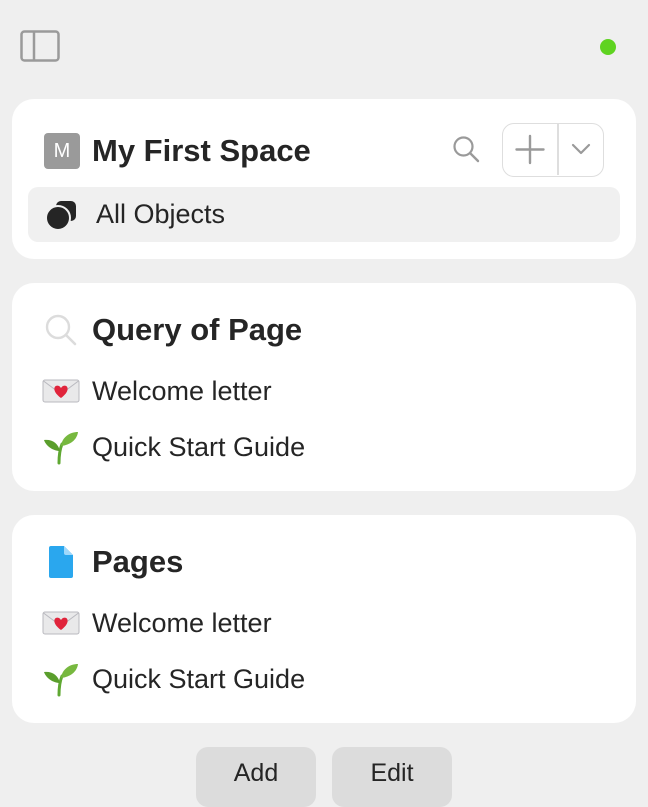  What do you see at coordinates (138, 561) in the screenshot?
I see `widget-title: Pages` at bounding box center [138, 561].